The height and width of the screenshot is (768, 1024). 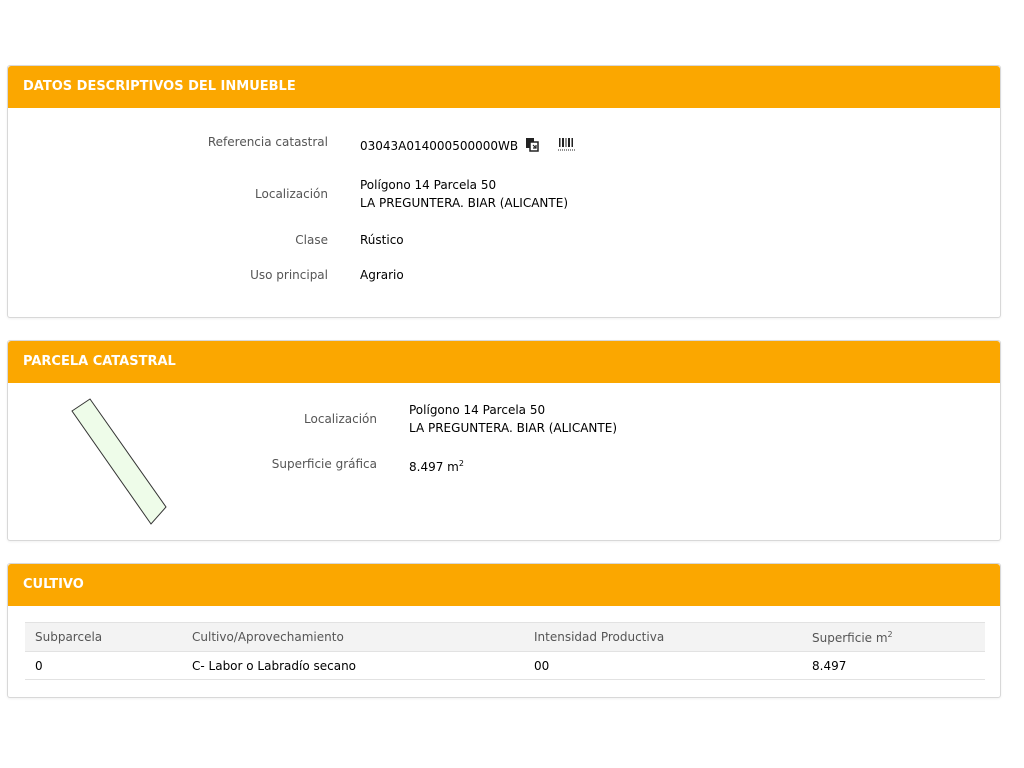 I want to click on clase-value: Rústico, so click(x=382, y=240).